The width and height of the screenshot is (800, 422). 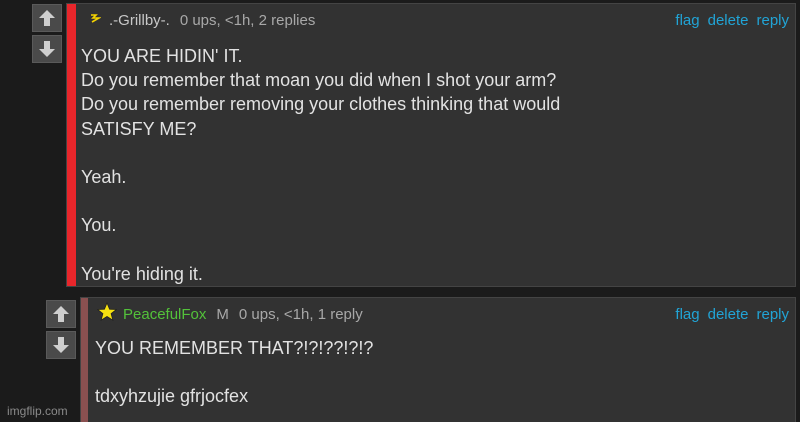 I want to click on imgflip-watermark: imgflip.com, so click(x=37, y=411).